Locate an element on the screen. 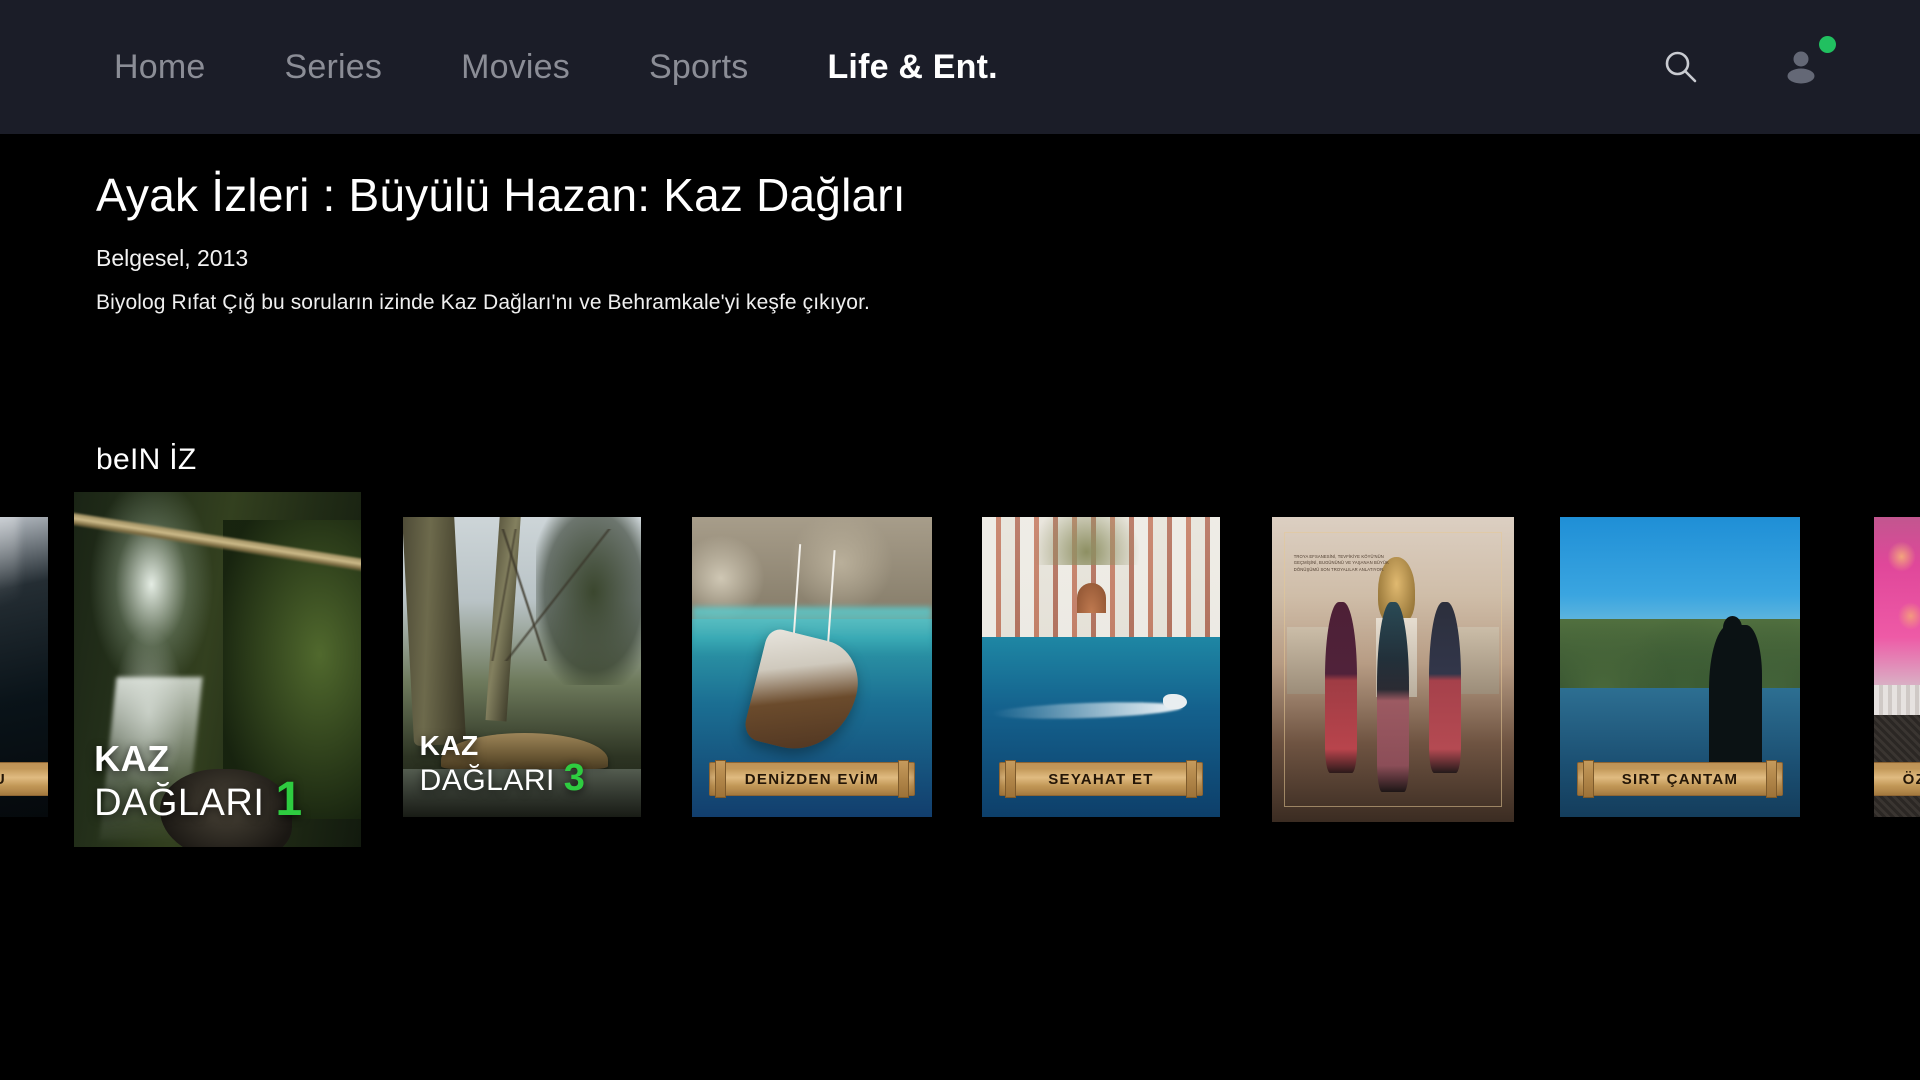  card-poster: SIRT ÇANTAM is located at coordinates (1680, 667).